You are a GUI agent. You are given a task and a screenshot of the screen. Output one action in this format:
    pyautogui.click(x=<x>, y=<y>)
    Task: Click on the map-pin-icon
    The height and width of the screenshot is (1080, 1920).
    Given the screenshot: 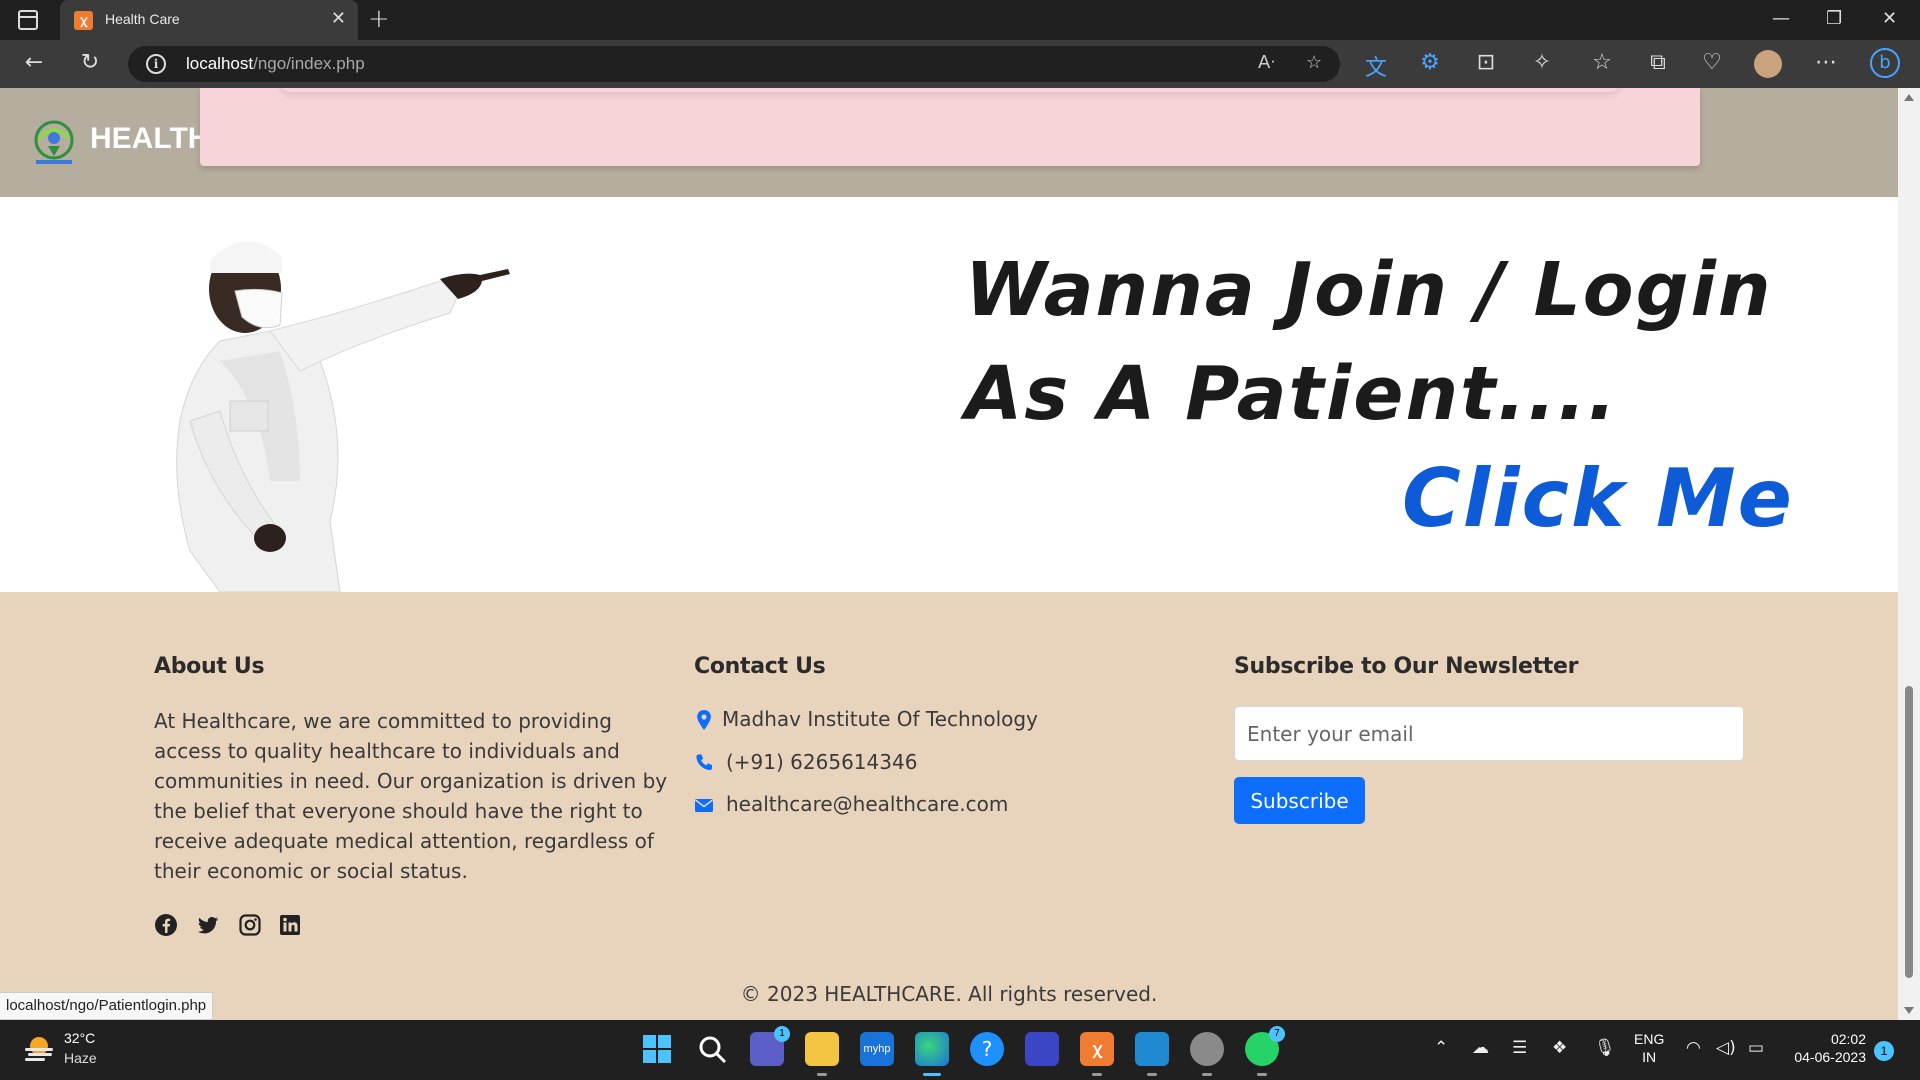 What is the action you would take?
    pyautogui.click(x=704, y=720)
    